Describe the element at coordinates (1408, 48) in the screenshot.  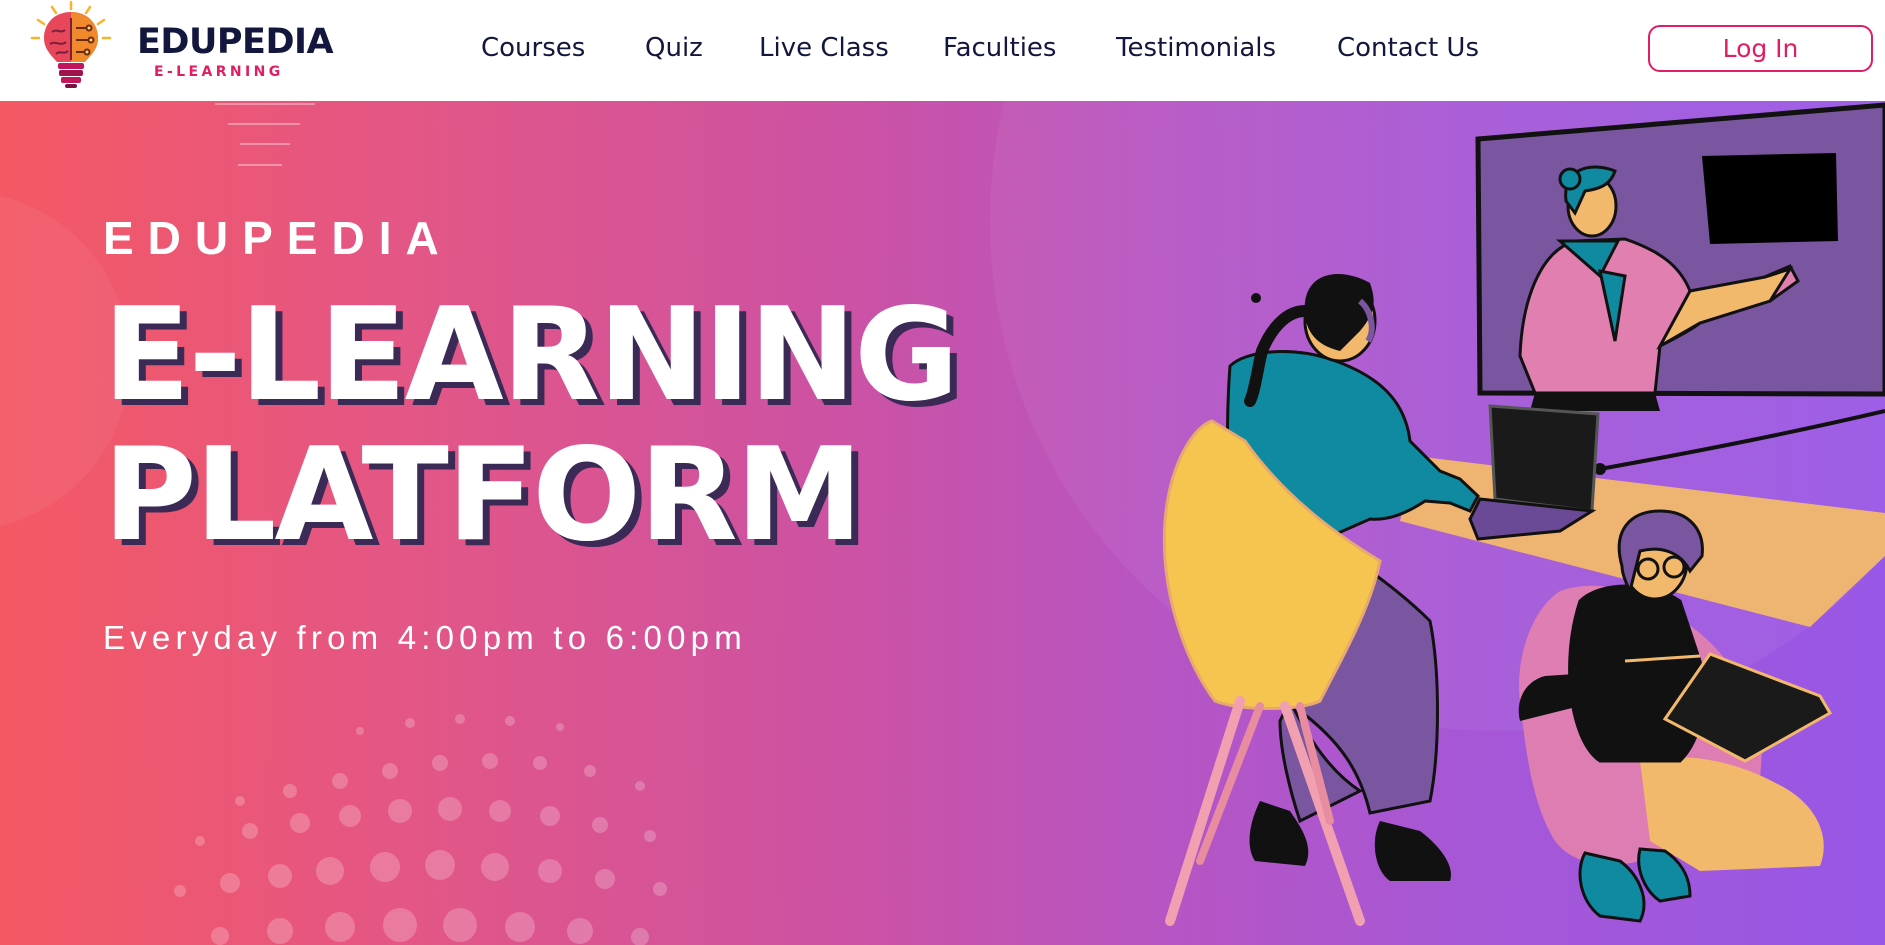
I see `nav-contact-us: Contact Us` at that location.